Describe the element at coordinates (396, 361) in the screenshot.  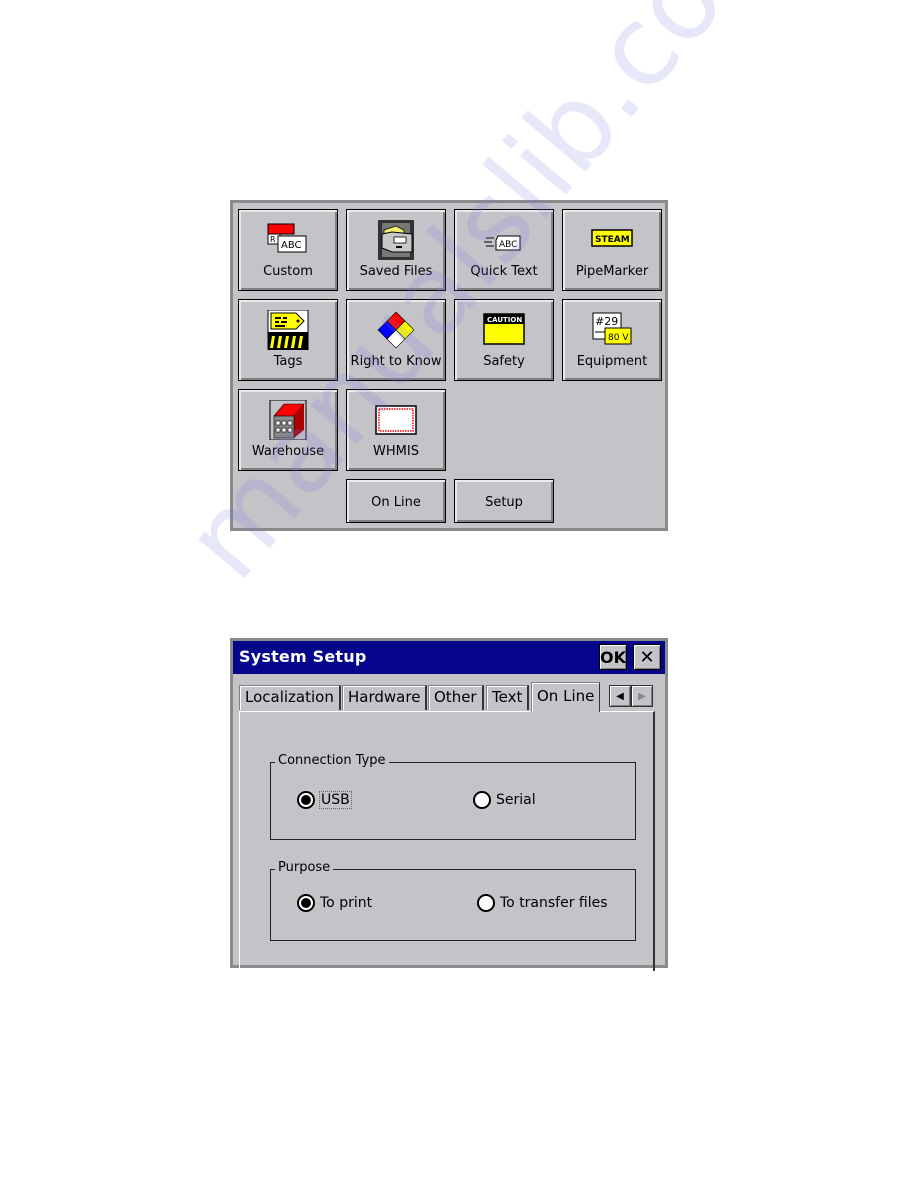
I see `right-to-know-label: Right to Know` at that location.